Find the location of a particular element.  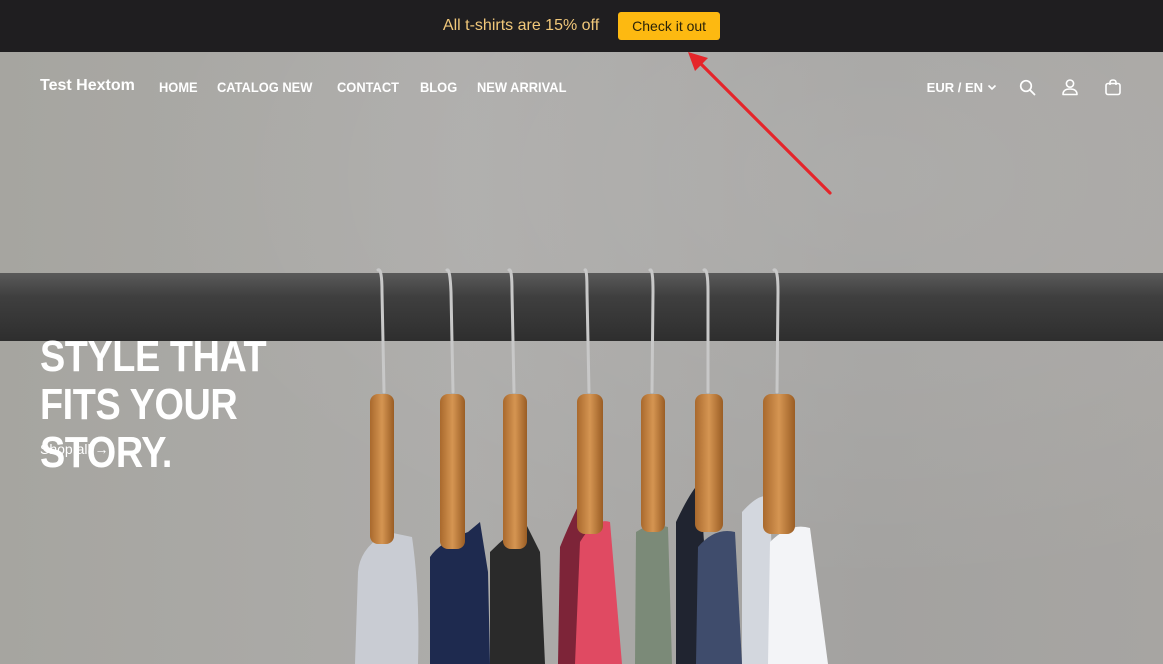

announcement-text: All t-shirts are 15% off is located at coordinates (521, 25).